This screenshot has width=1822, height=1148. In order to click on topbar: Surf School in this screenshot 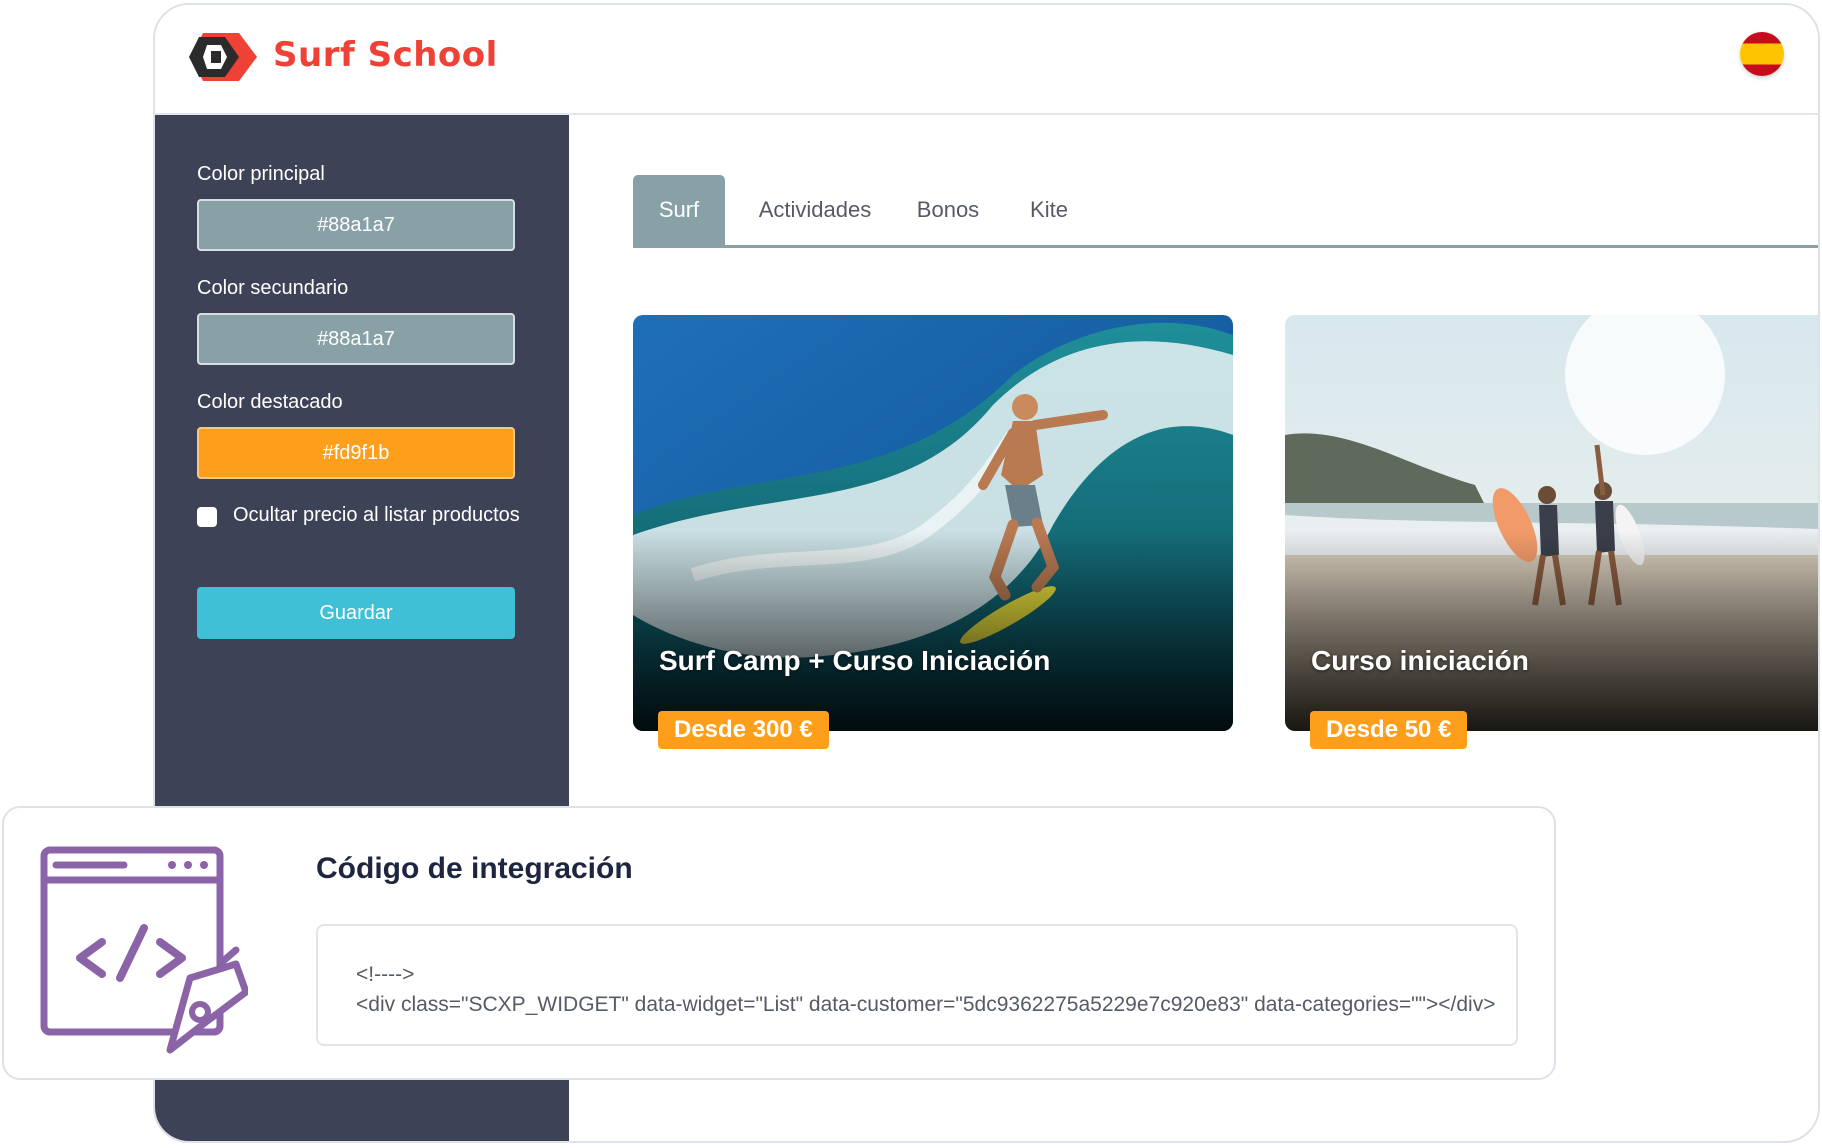, I will do `click(986, 60)`.